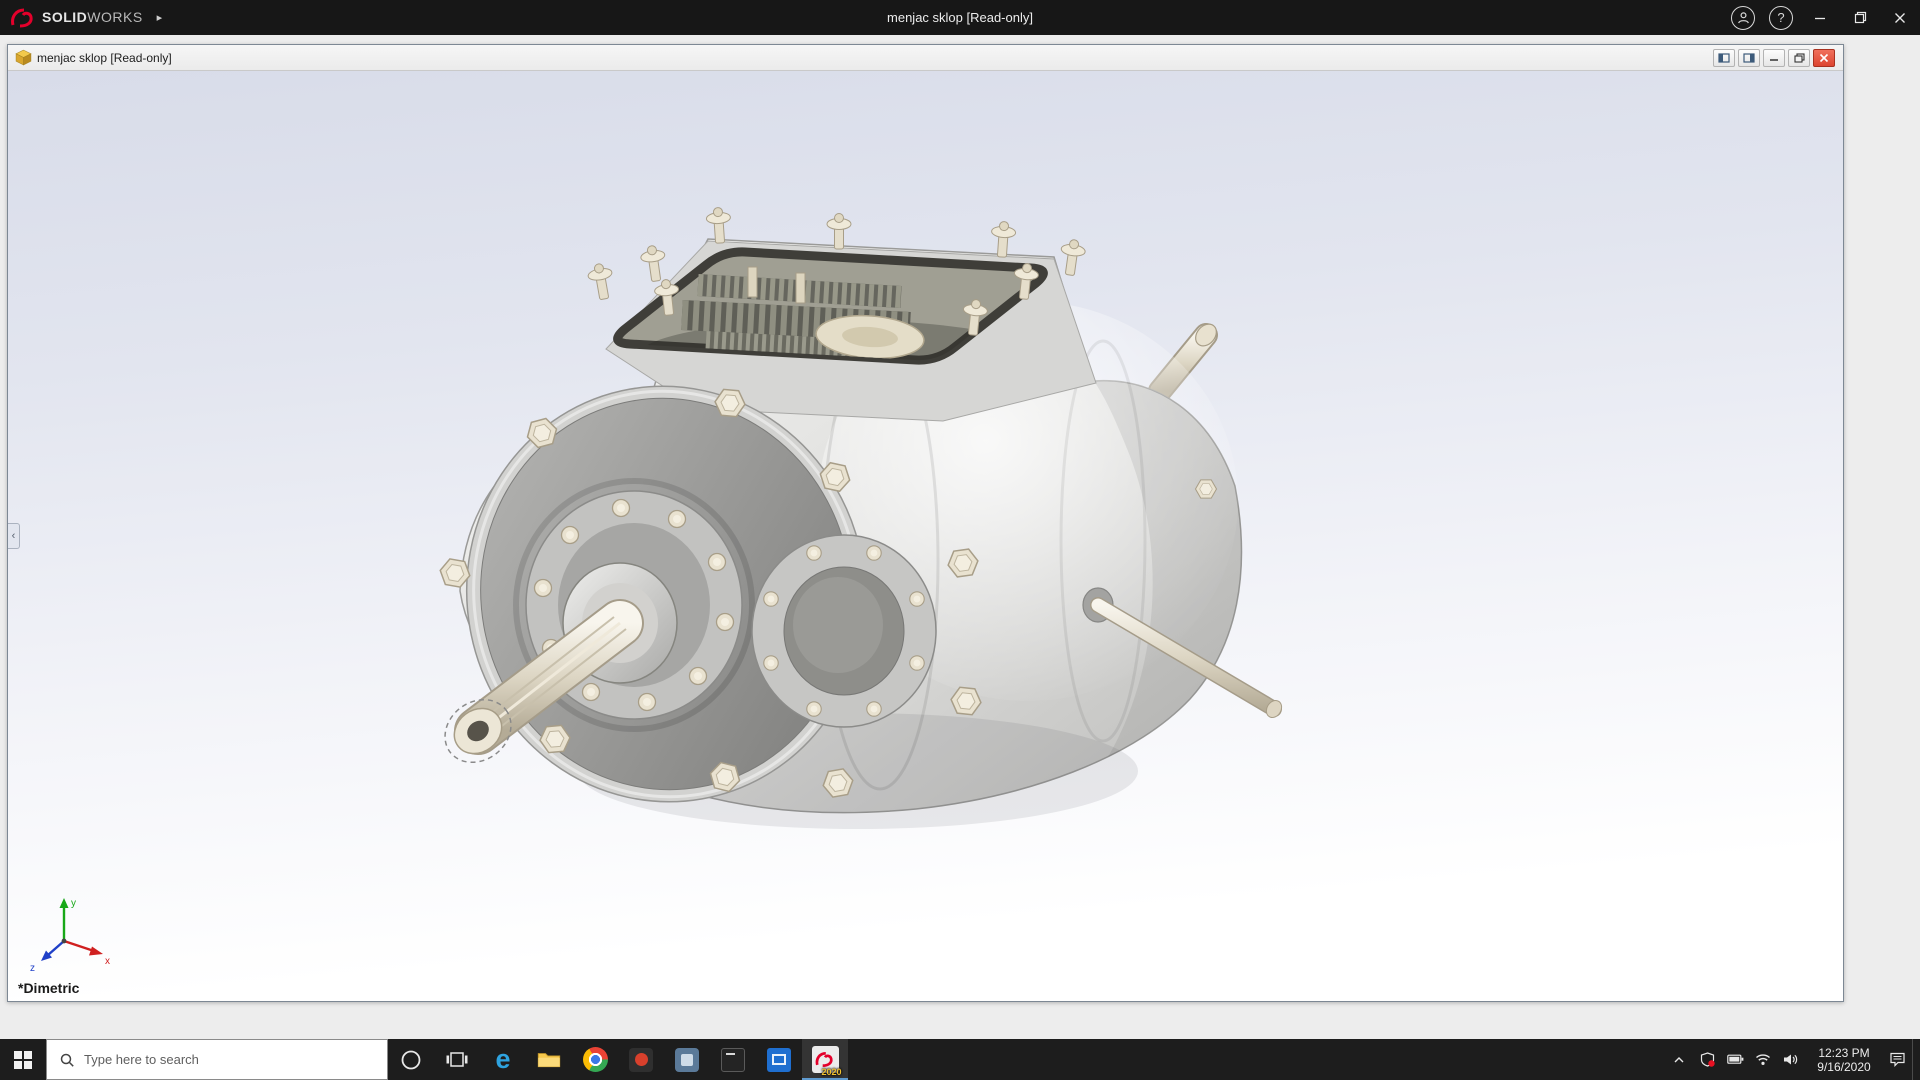  I want to click on document-titlebar: menjac sklop [Read-only], so click(925, 58).